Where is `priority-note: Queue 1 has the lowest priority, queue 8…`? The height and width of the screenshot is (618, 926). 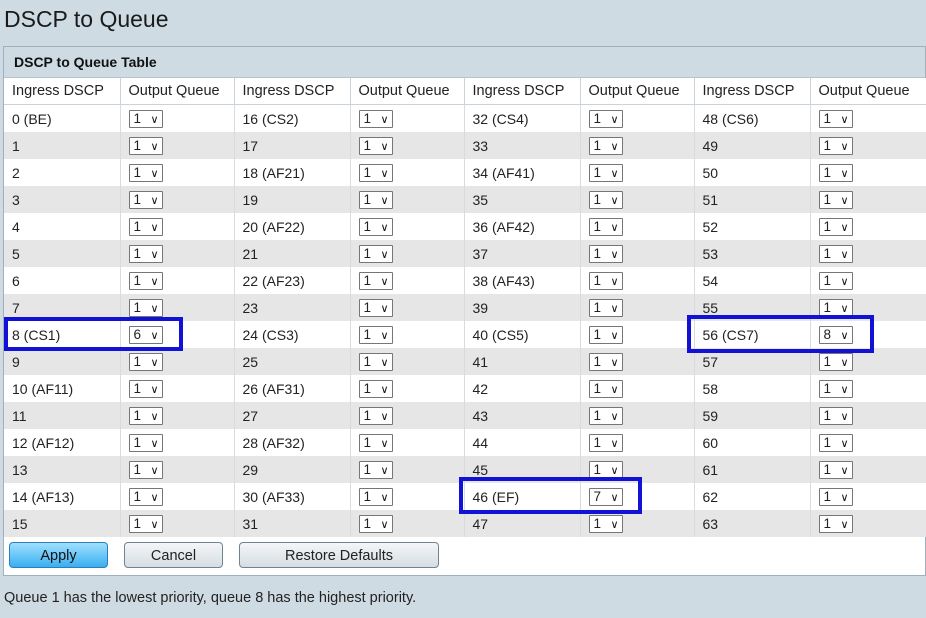
priority-note: Queue 1 has the lowest priority, queue 8… is located at coordinates (210, 598).